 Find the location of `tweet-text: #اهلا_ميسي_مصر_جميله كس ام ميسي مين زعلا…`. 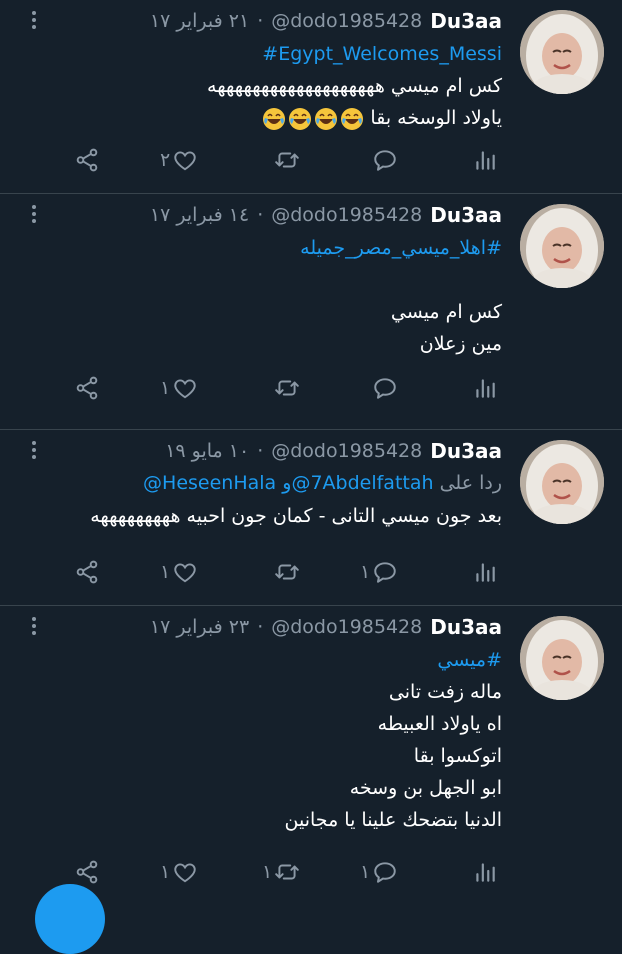

tweet-text: #اهلا_ميسي_مصر_جميله كس ام ميسي مين زعلا… is located at coordinates (259, 296).